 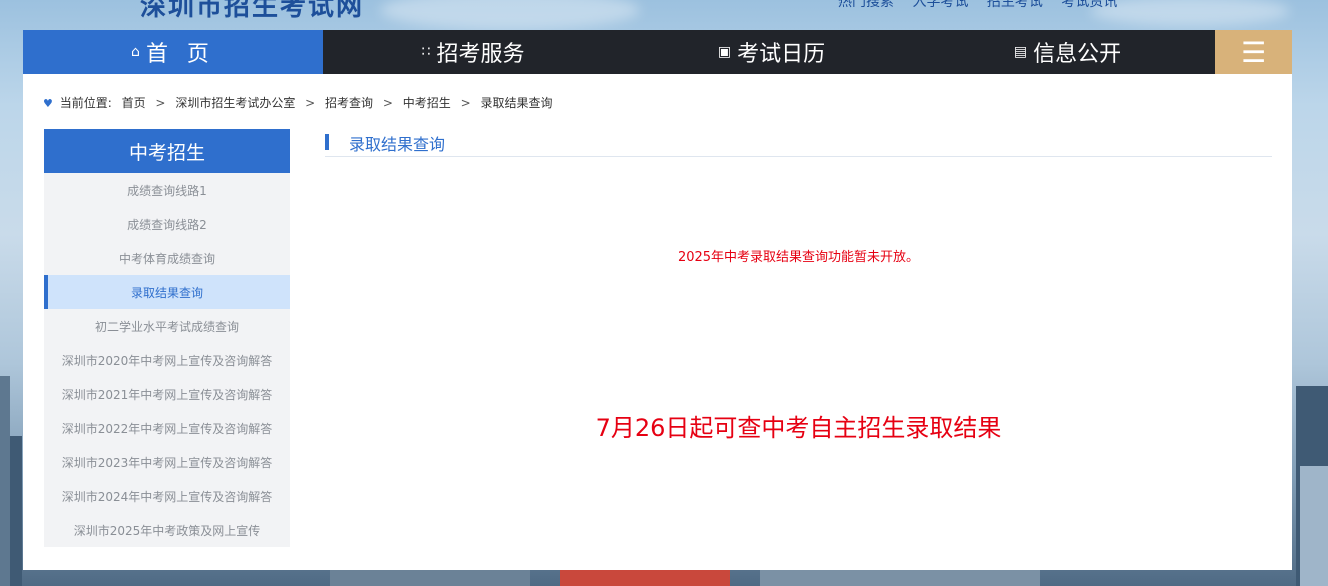 I want to click on nav-item-exam-calendar: ▣ 考试日历, so click(x=771, y=52).